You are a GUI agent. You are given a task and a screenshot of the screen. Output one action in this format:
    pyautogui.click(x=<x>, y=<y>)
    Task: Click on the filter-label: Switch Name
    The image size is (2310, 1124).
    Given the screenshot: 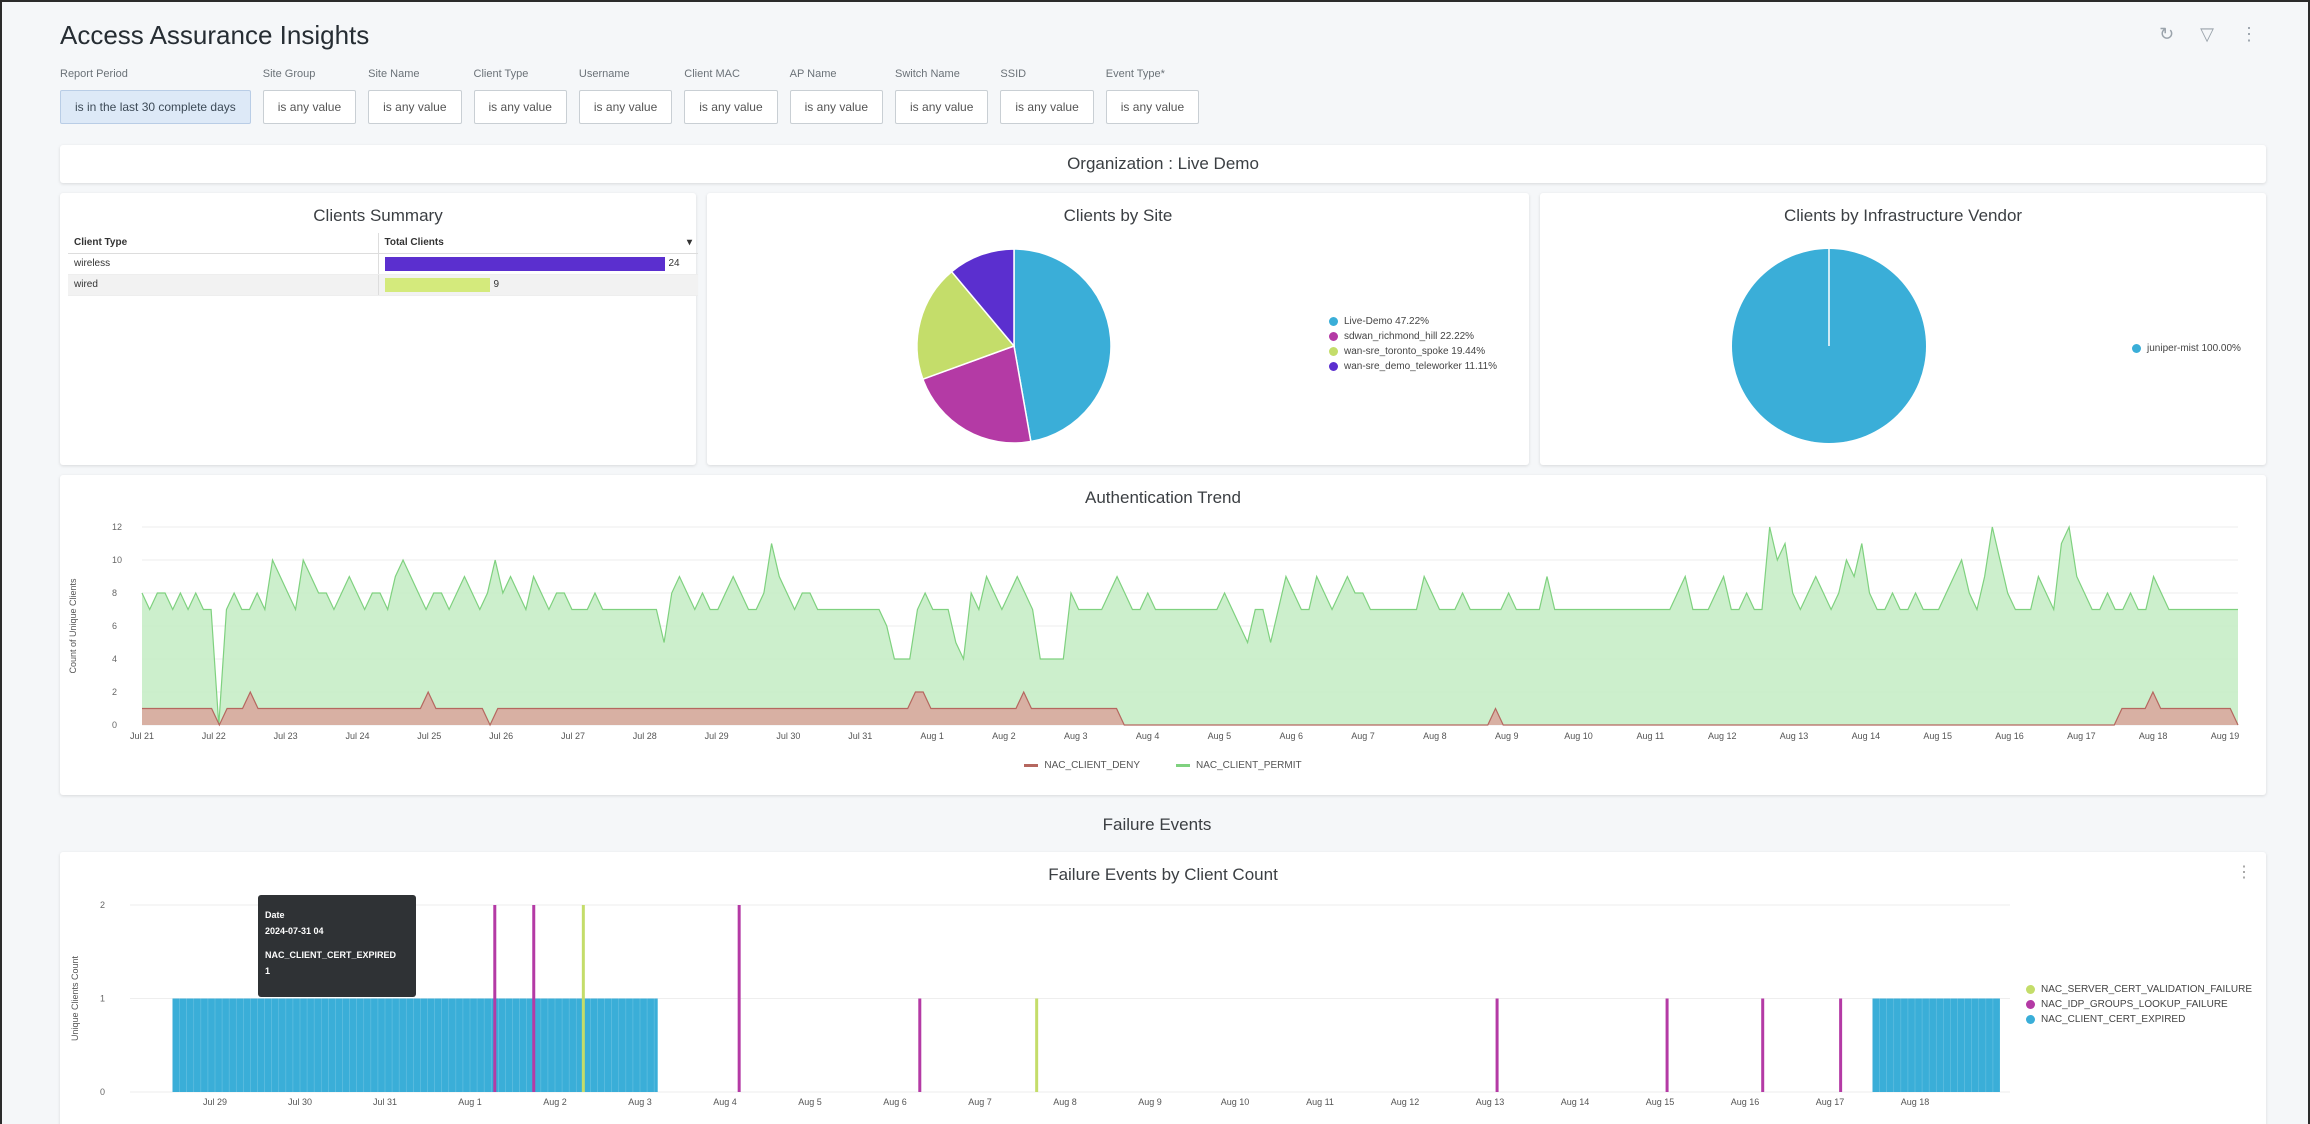 What is the action you would take?
    pyautogui.click(x=927, y=74)
    